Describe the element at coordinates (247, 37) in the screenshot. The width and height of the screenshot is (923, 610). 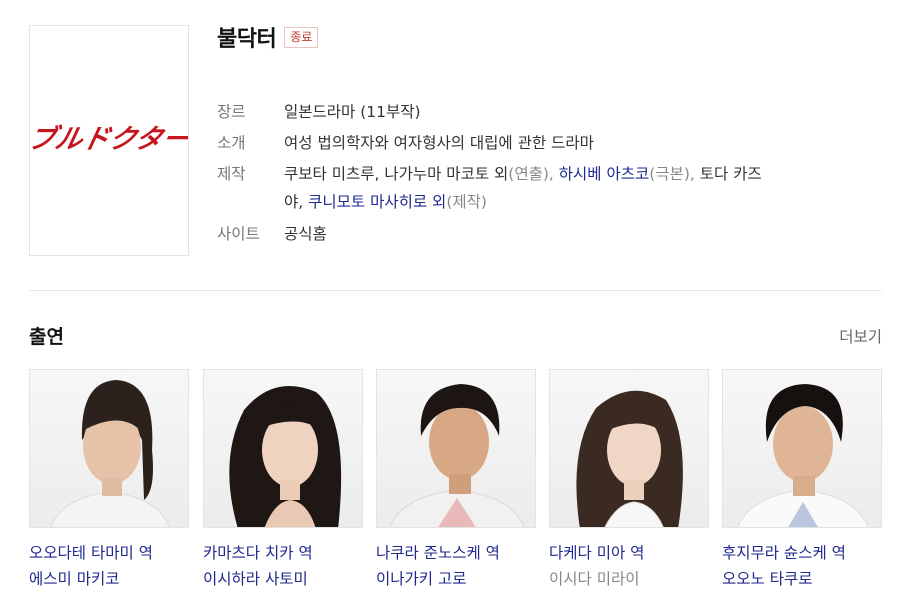
I see `drama-title: 불닥터` at that location.